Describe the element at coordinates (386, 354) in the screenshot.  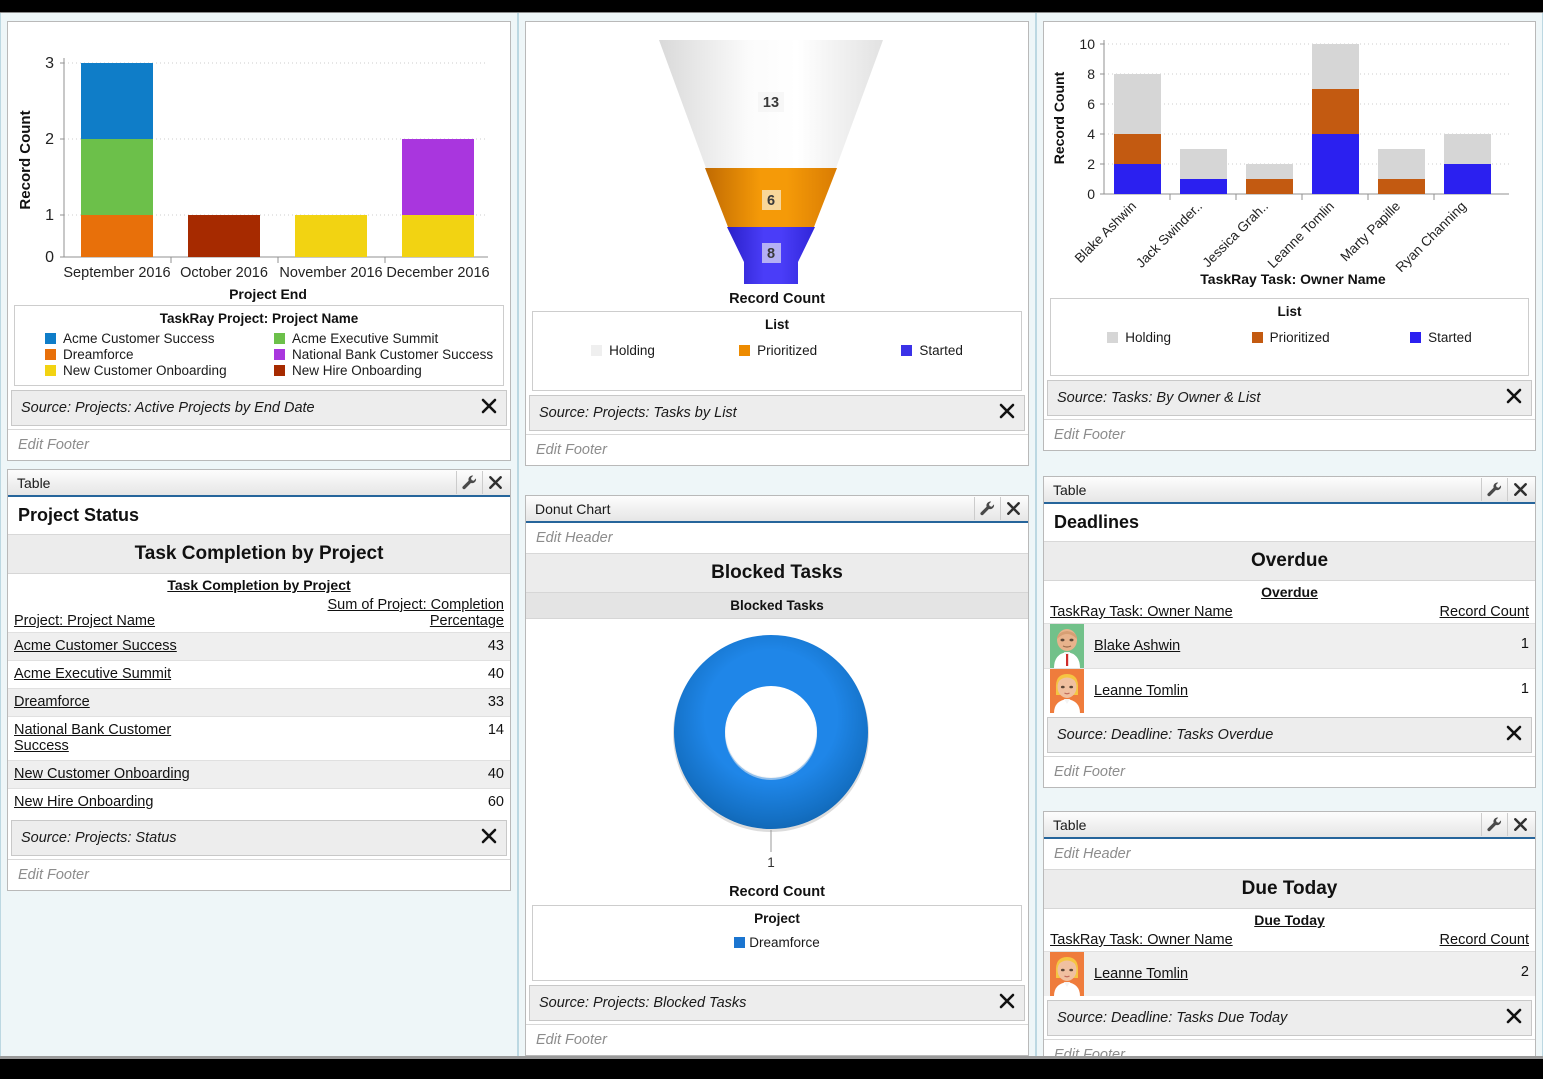
I see `legend-item: National Bank Customer Success` at that location.